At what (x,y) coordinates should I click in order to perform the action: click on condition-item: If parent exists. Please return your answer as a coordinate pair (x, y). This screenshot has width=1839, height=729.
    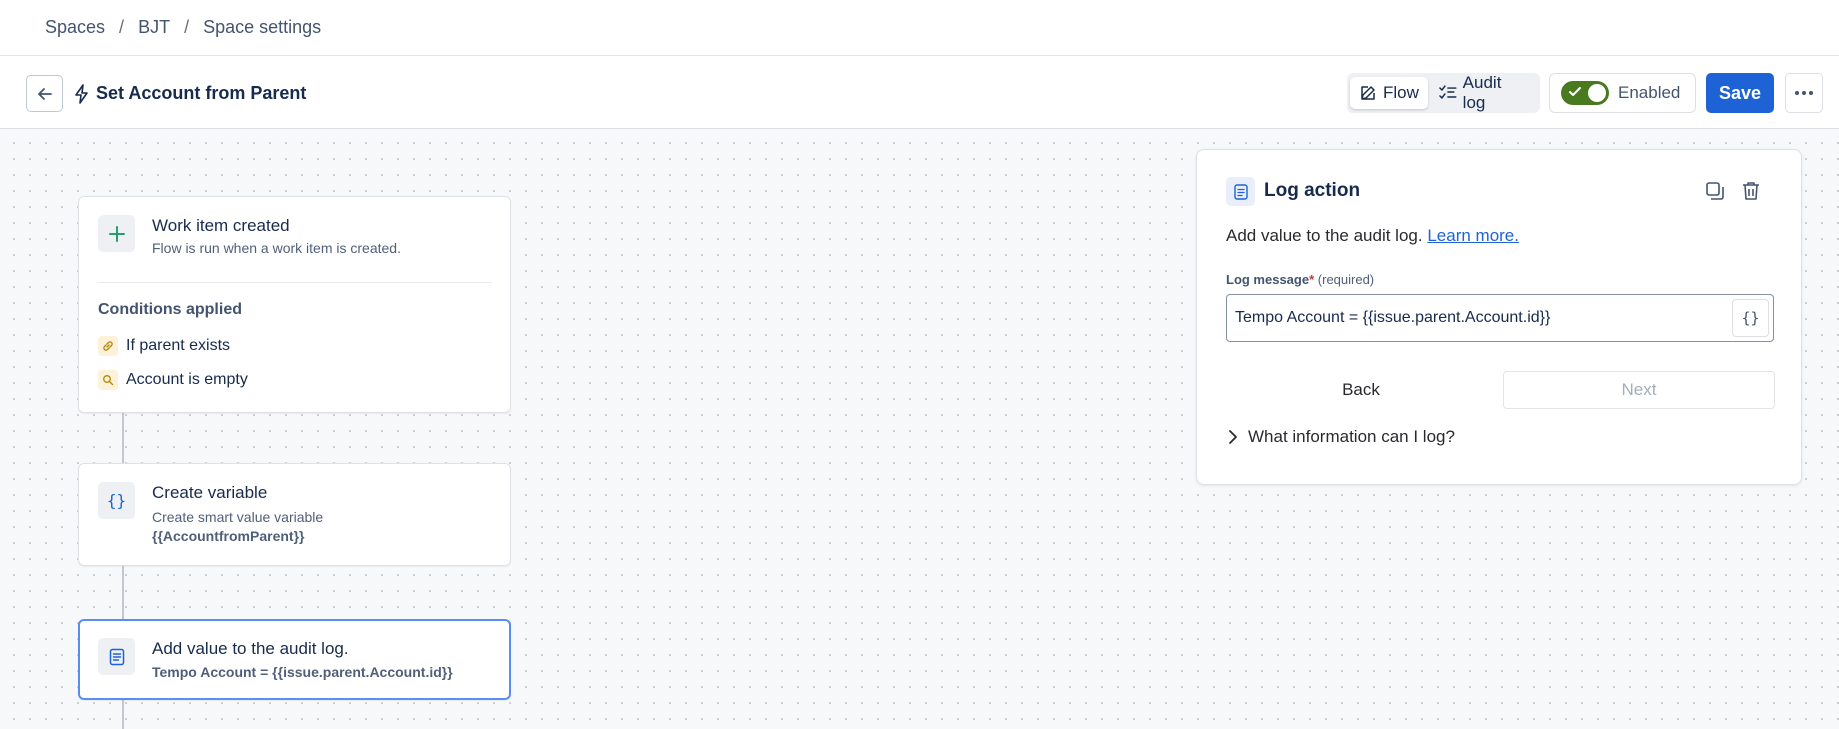
    Looking at the image, I should click on (164, 346).